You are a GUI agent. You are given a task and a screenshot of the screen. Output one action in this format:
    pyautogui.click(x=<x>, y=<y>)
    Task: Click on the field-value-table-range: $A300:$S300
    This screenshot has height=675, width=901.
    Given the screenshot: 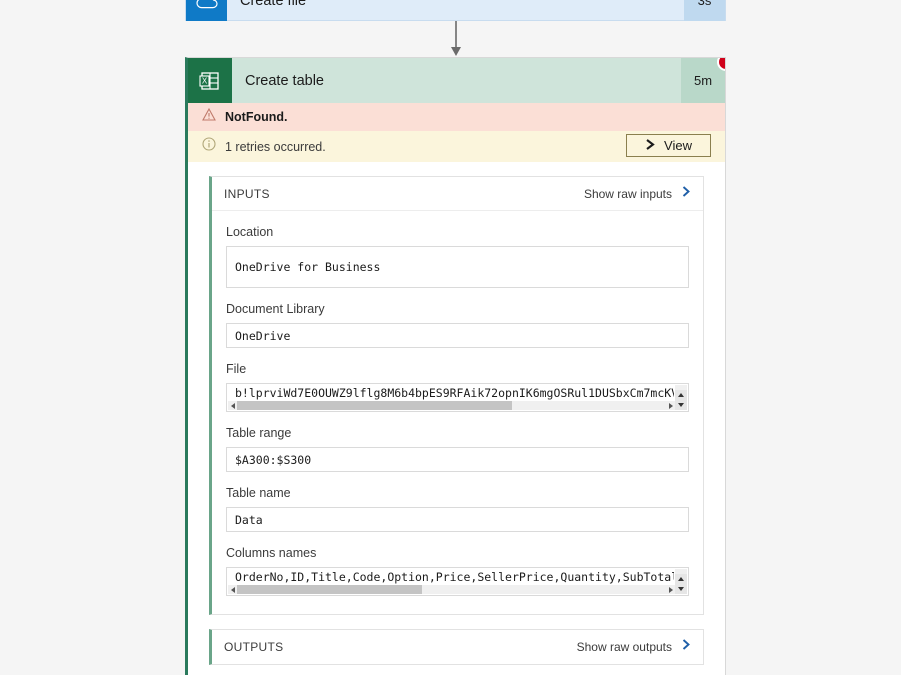 What is the action you would take?
    pyautogui.click(x=273, y=459)
    